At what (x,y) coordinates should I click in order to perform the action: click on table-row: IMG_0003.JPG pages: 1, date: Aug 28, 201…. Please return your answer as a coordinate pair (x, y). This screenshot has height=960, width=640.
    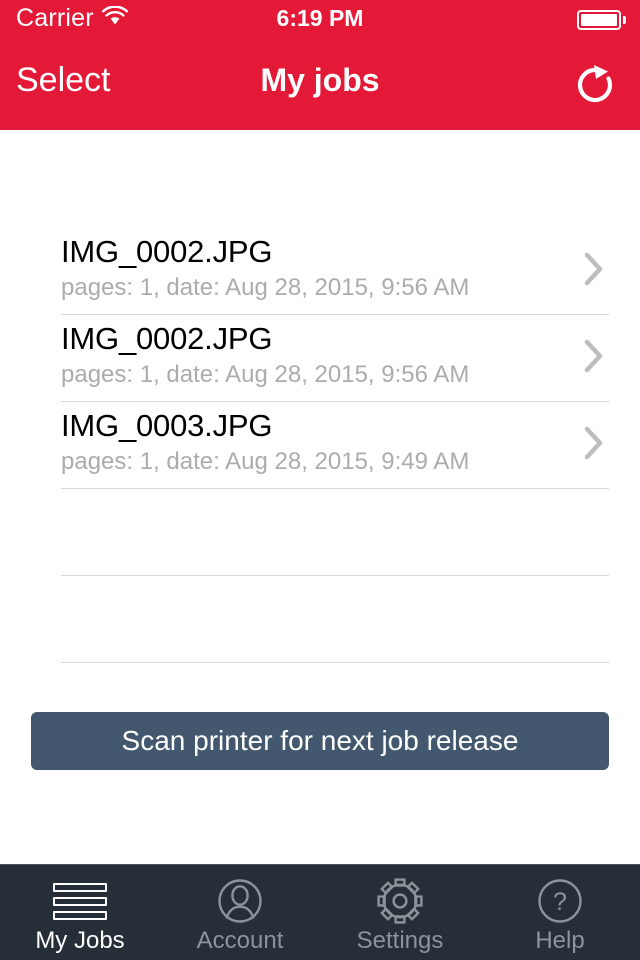
    Looking at the image, I should click on (320, 445).